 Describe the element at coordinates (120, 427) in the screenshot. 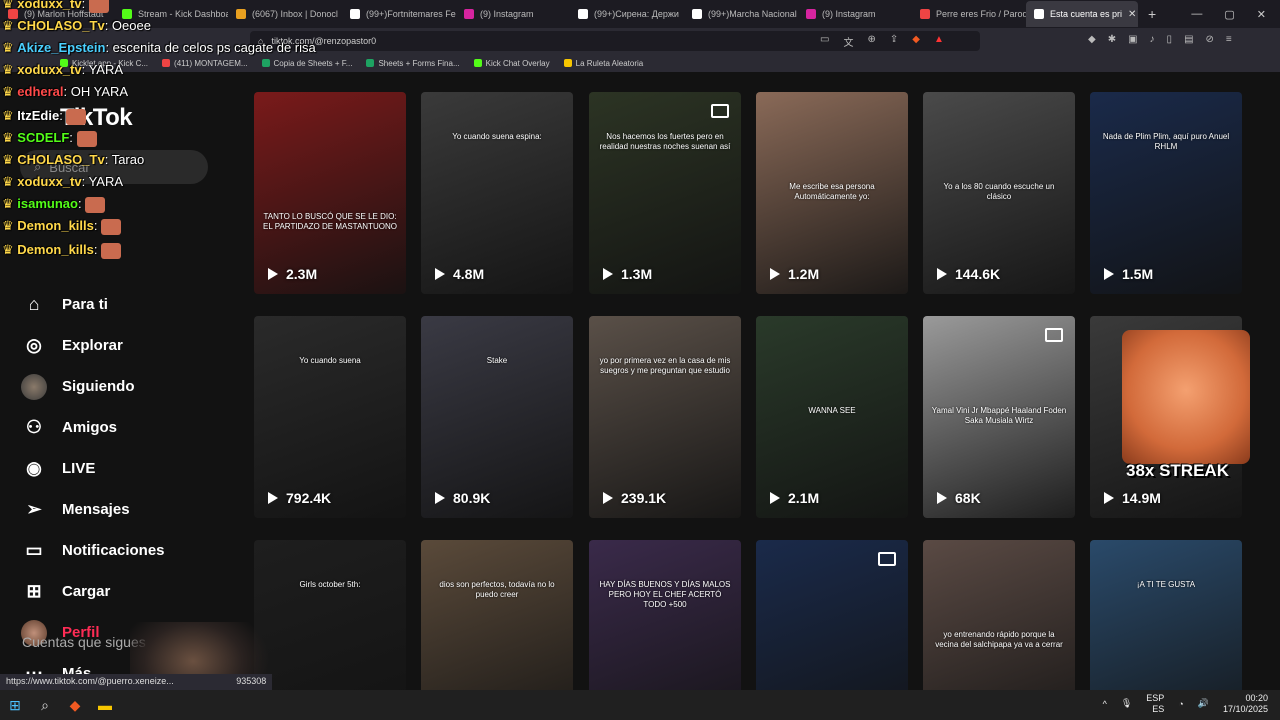

I see `sidebar-item-amigos: ⚇ Amigos` at that location.